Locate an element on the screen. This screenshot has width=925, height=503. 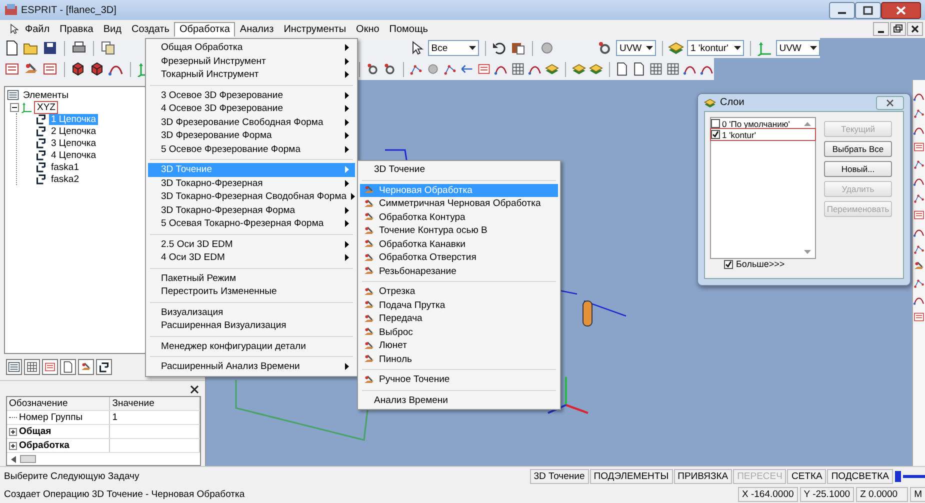
menu-item: Расширенная Визуализация is located at coordinates (251, 325).